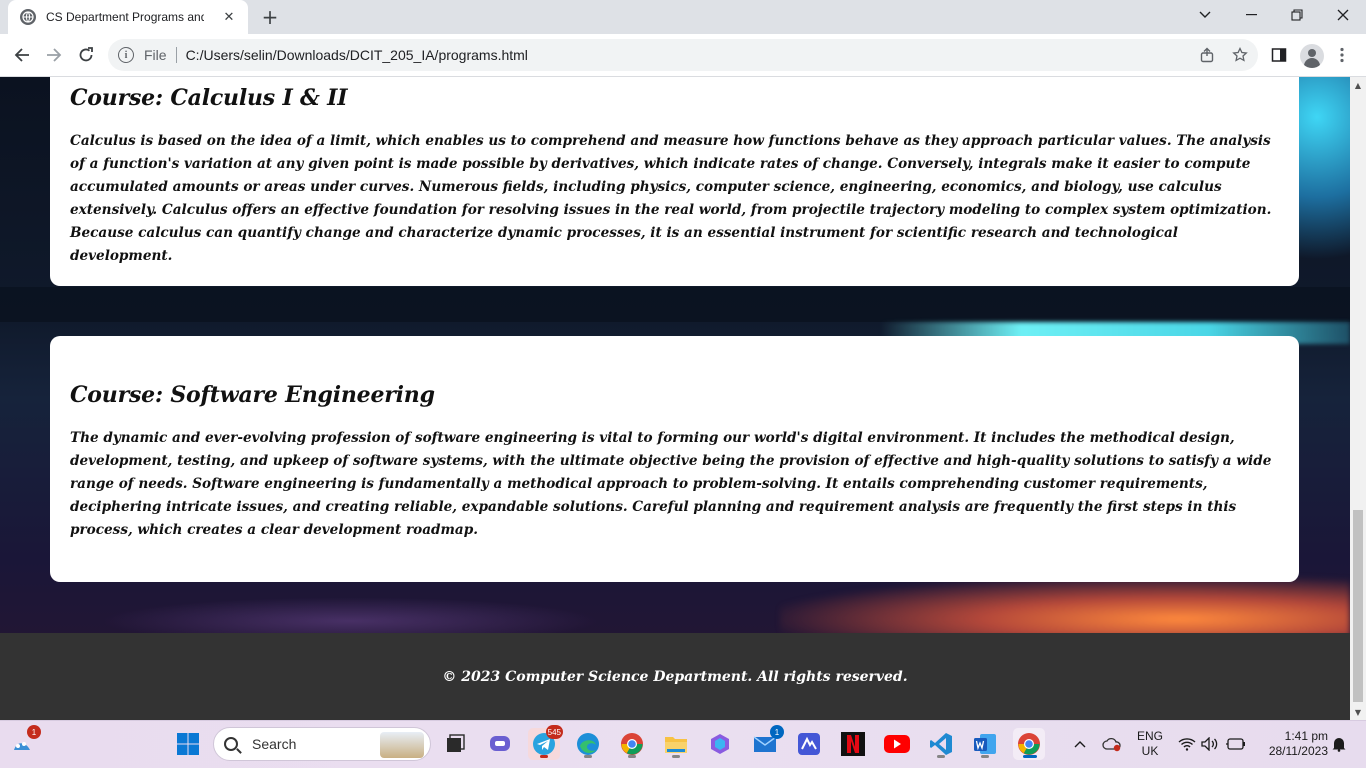 Image resolution: width=1366 pixels, height=768 pixels. I want to click on browser-tab-strip: CS Department Programs and C ✕ +, so click(683, 17).